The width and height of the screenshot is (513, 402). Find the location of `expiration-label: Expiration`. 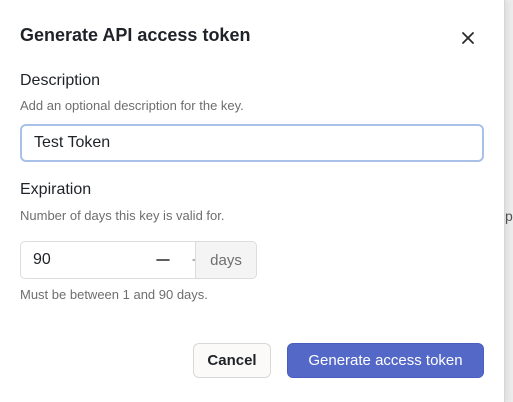

expiration-label: Expiration is located at coordinates (56, 189).